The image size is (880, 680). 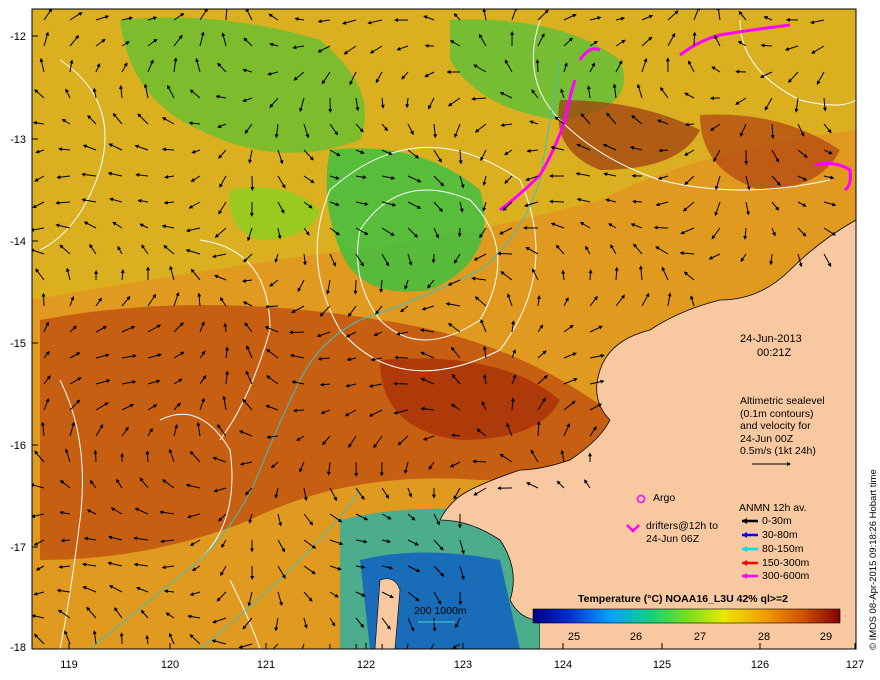 I want to click on drifters-legend: drifters@12h to 24-Jun 06Z, so click(x=682, y=532).